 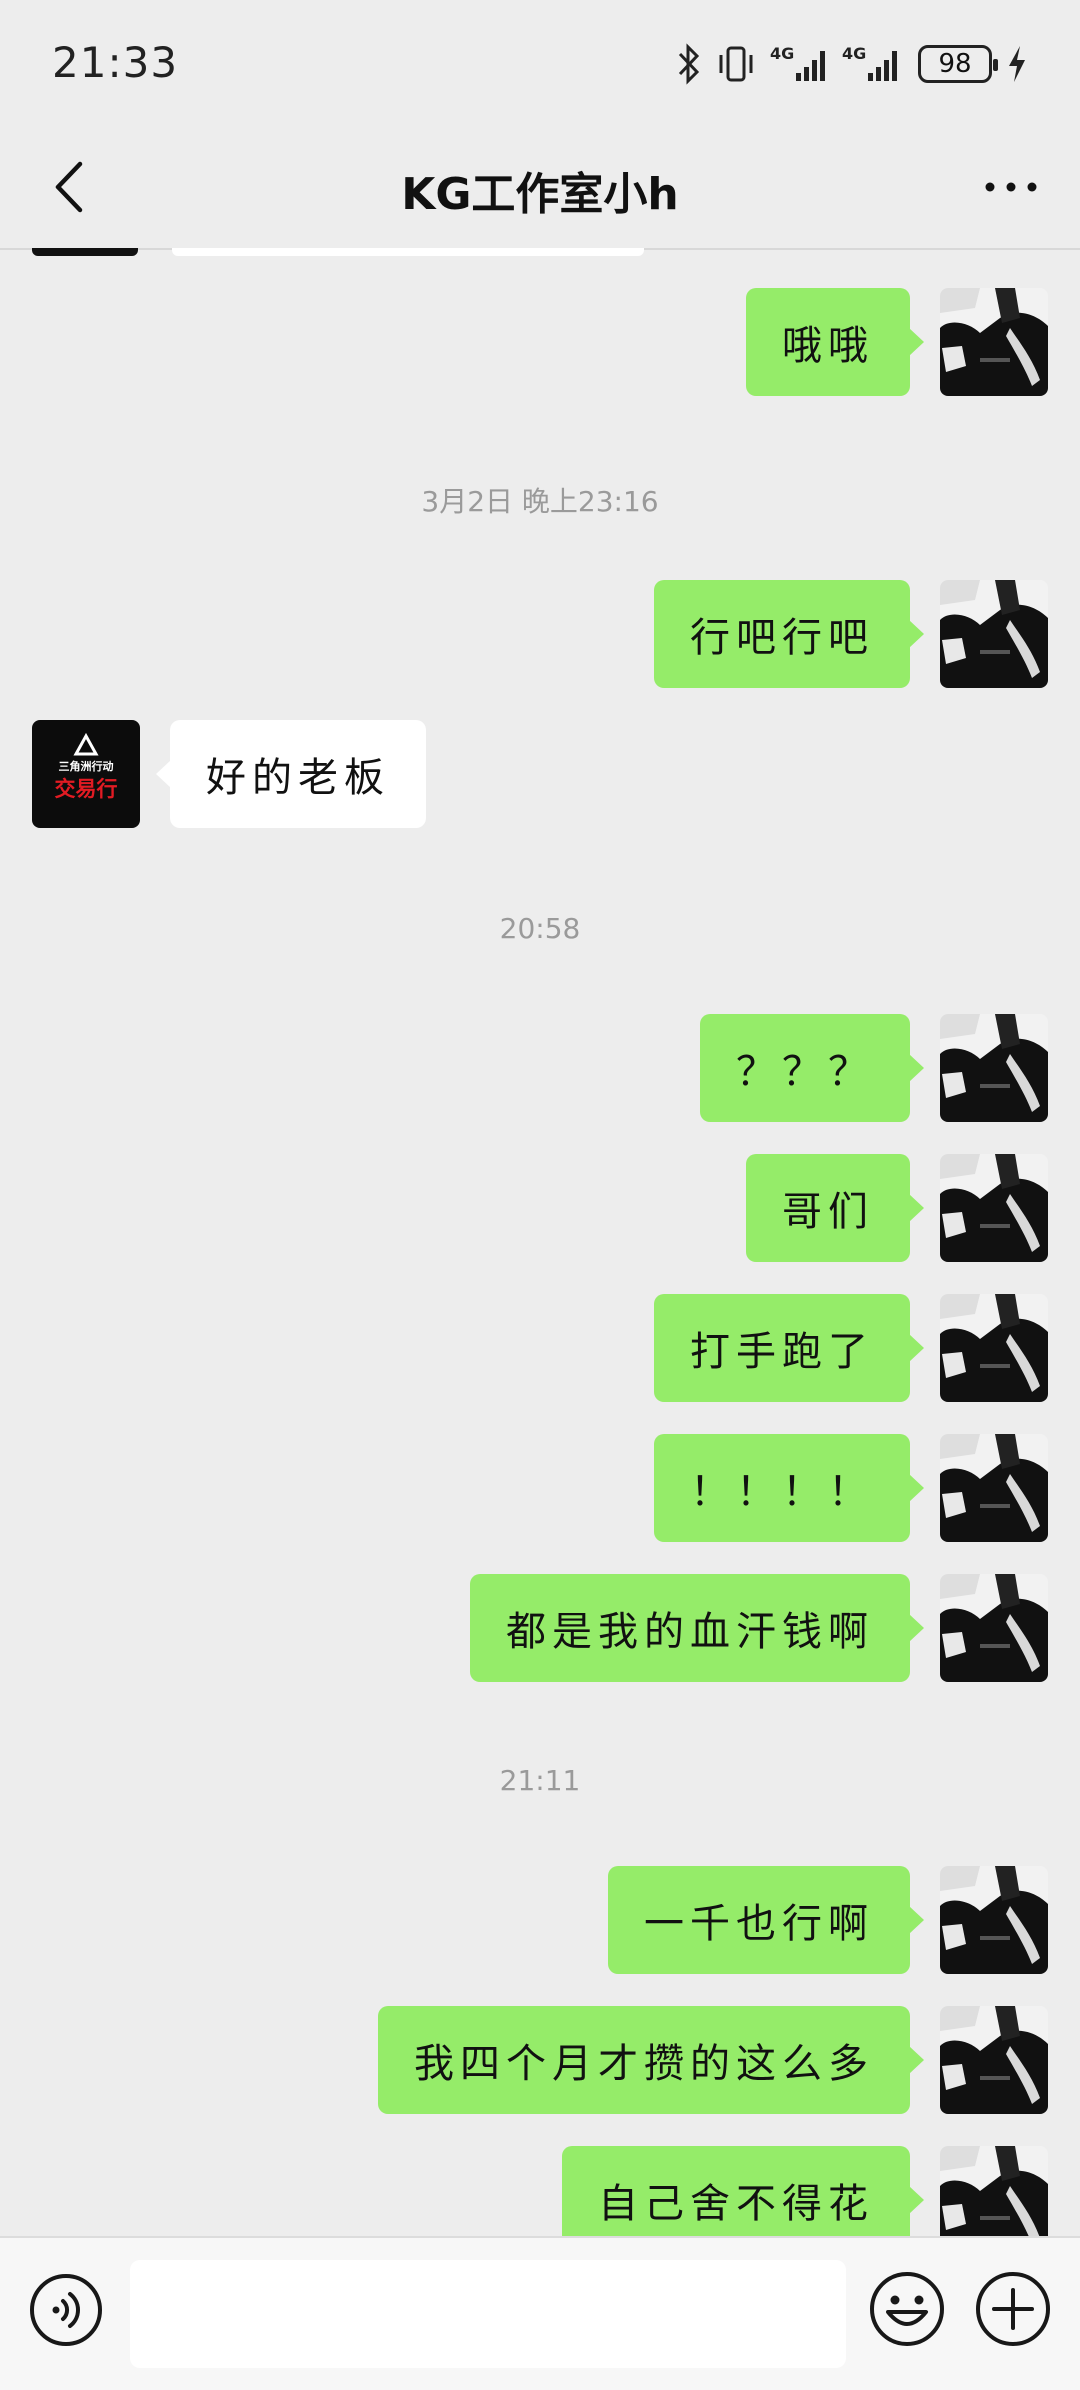 I want to click on my-message-bubble: 自己舍不得花, so click(x=743, y=2191).